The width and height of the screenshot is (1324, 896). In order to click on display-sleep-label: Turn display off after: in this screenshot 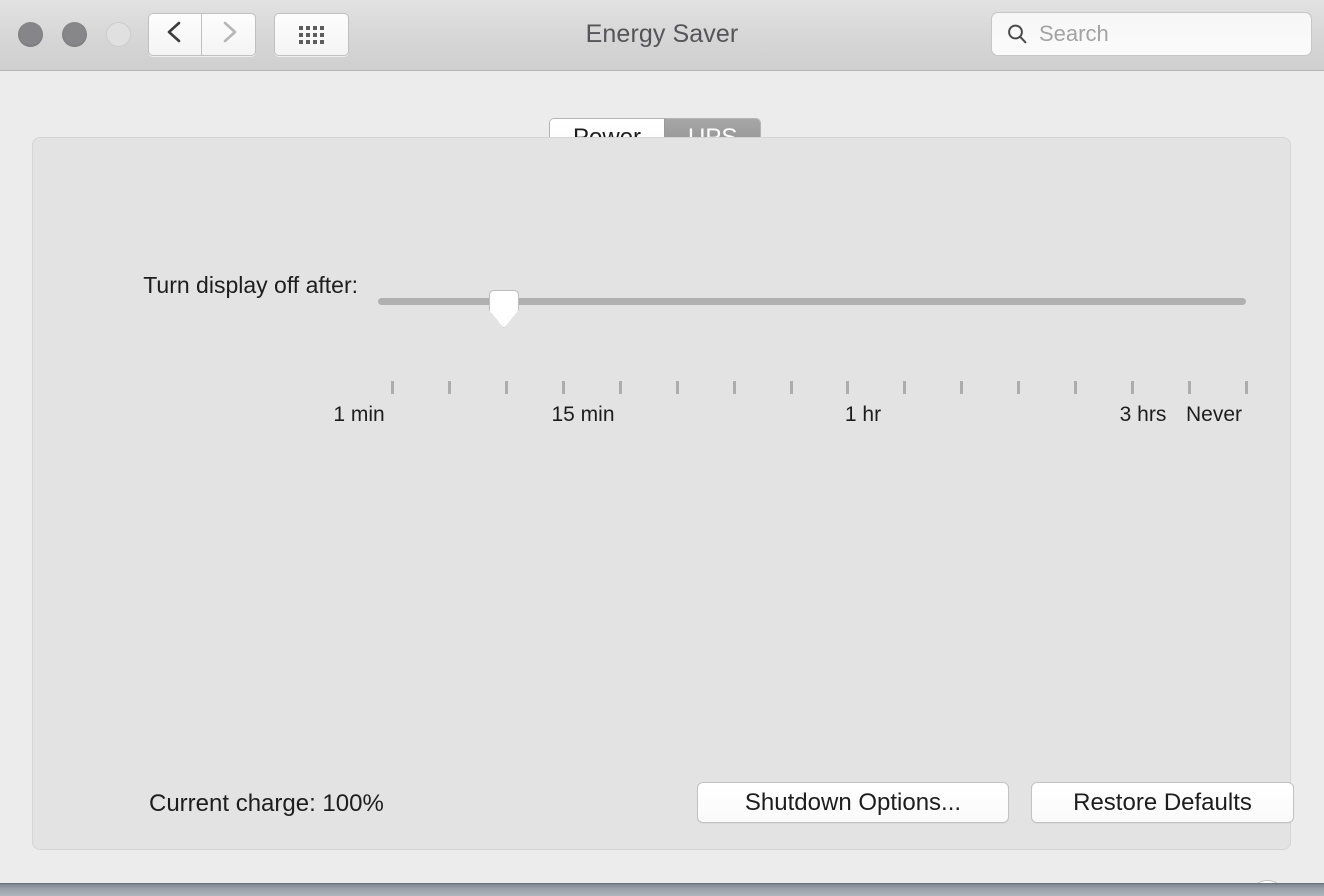, I will do `click(250, 285)`.